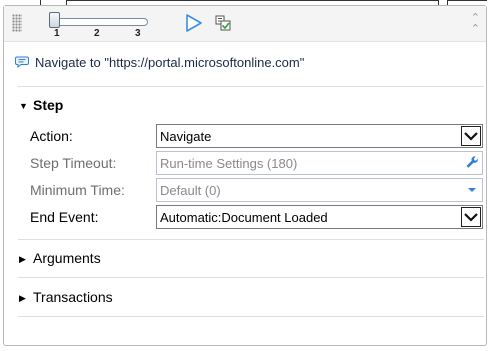 This screenshot has height=351, width=492. I want to click on action-dropdown: Navigate, so click(319, 136).